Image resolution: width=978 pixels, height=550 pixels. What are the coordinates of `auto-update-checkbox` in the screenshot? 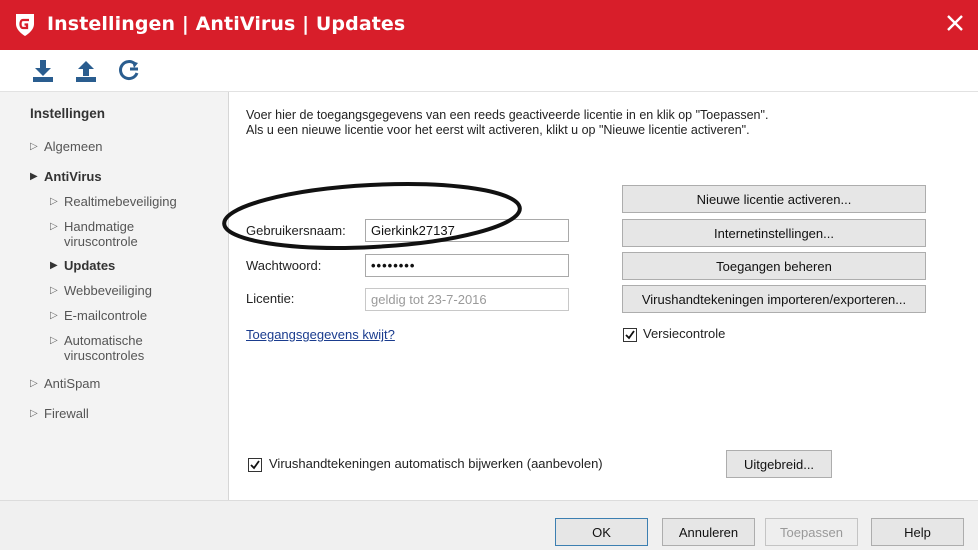 It's located at (255, 465).